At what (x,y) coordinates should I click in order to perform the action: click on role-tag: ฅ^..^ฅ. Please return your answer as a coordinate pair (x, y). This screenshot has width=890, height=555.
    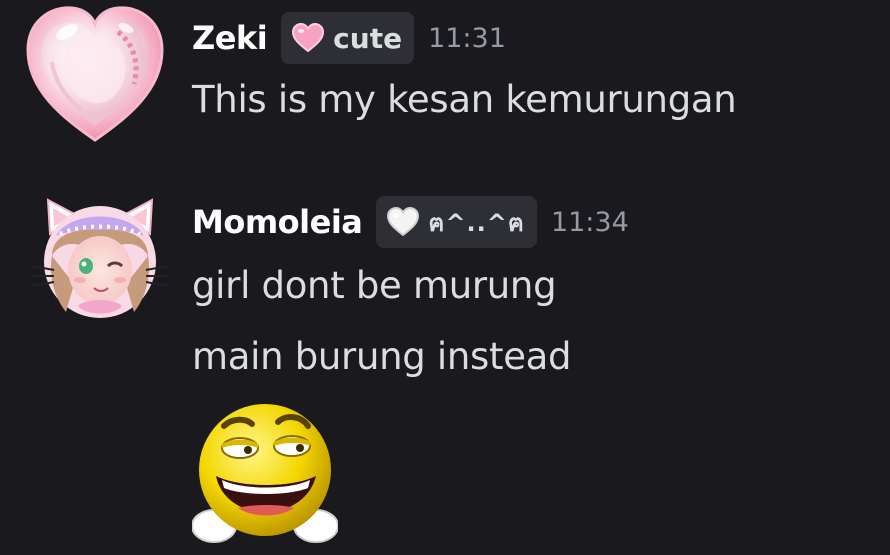
    Looking at the image, I should click on (456, 222).